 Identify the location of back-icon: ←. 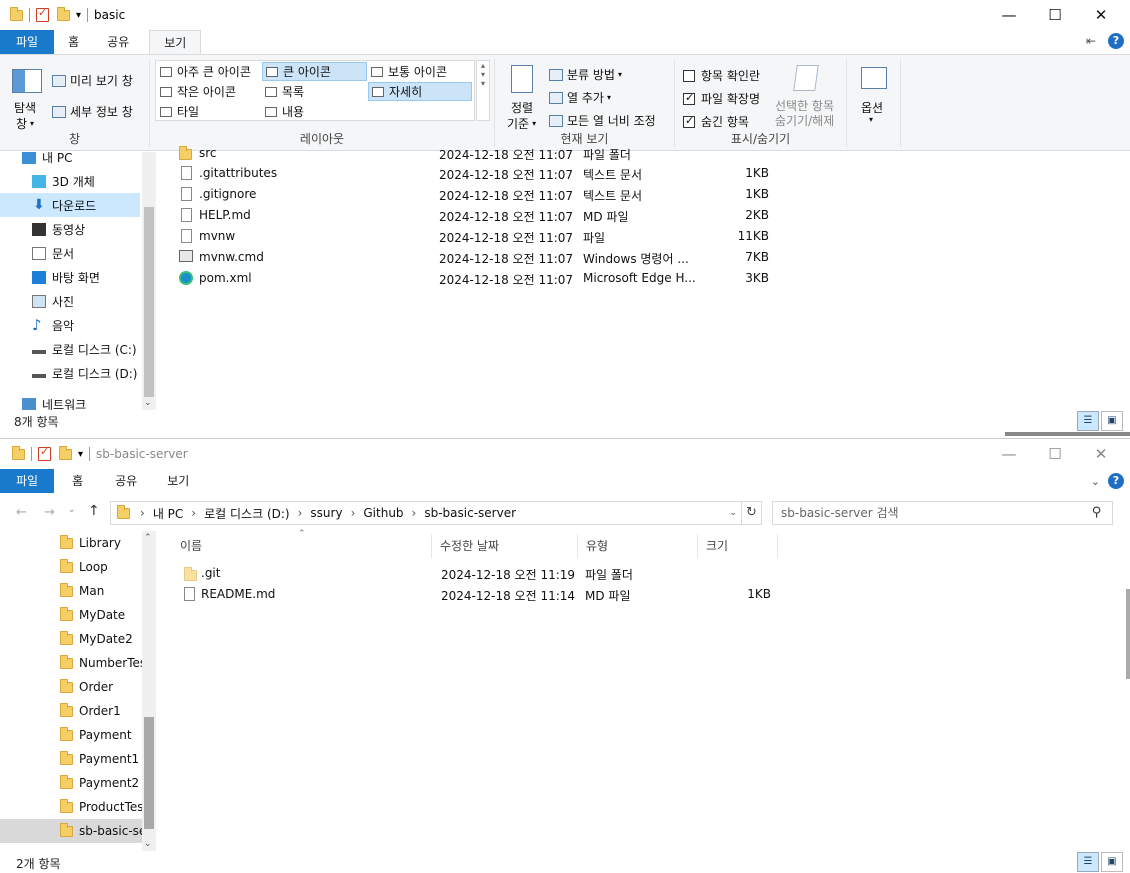
(21, 512).